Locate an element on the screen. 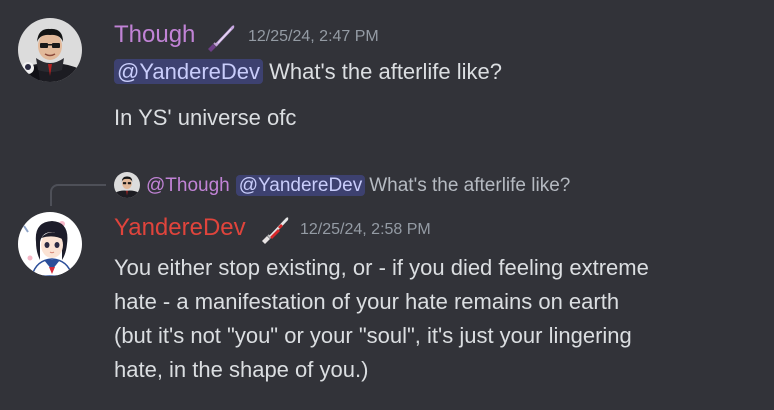  message-line: In YS' universe ofc is located at coordinates (205, 118).